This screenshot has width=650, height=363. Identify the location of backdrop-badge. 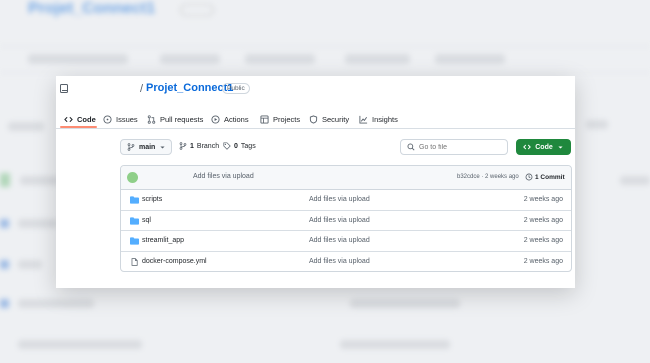
(197, 10).